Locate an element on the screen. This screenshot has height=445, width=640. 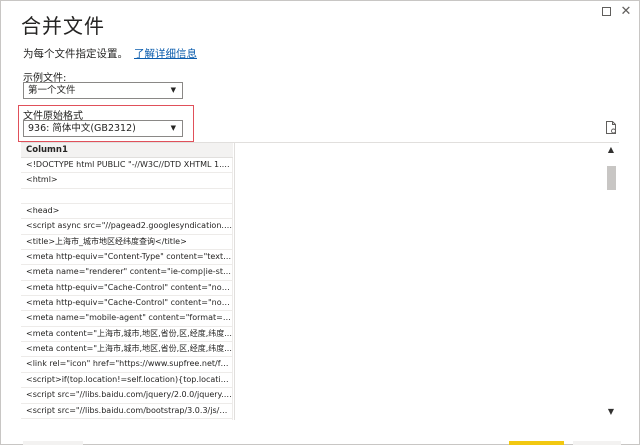
file-origin-value: 936: 简体中文(GB2312) is located at coordinates (82, 128).